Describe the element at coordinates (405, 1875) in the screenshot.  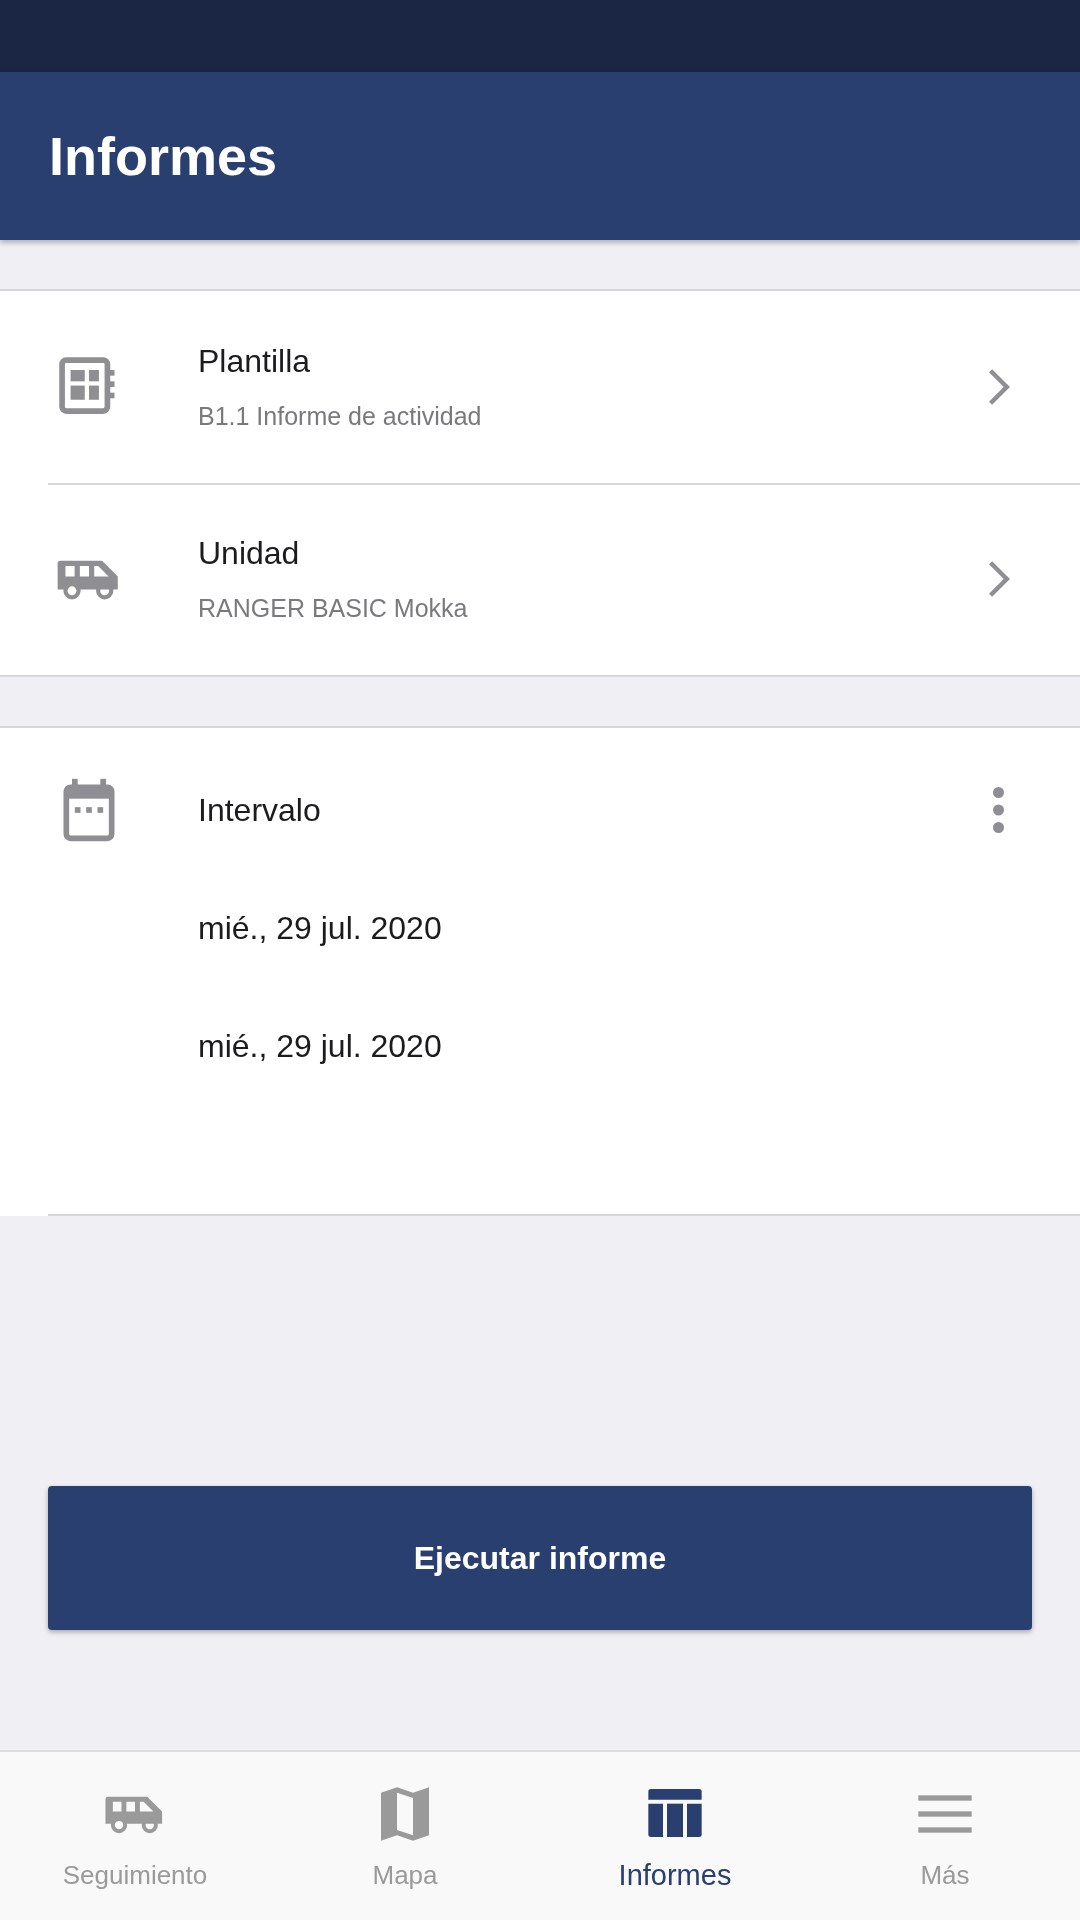
I see `tab-label: Mapa` at that location.